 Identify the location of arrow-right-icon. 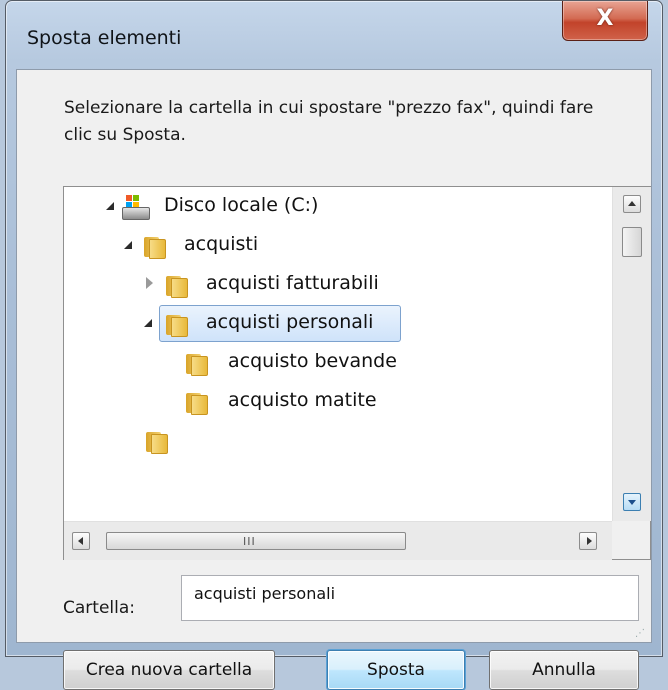
(589, 541).